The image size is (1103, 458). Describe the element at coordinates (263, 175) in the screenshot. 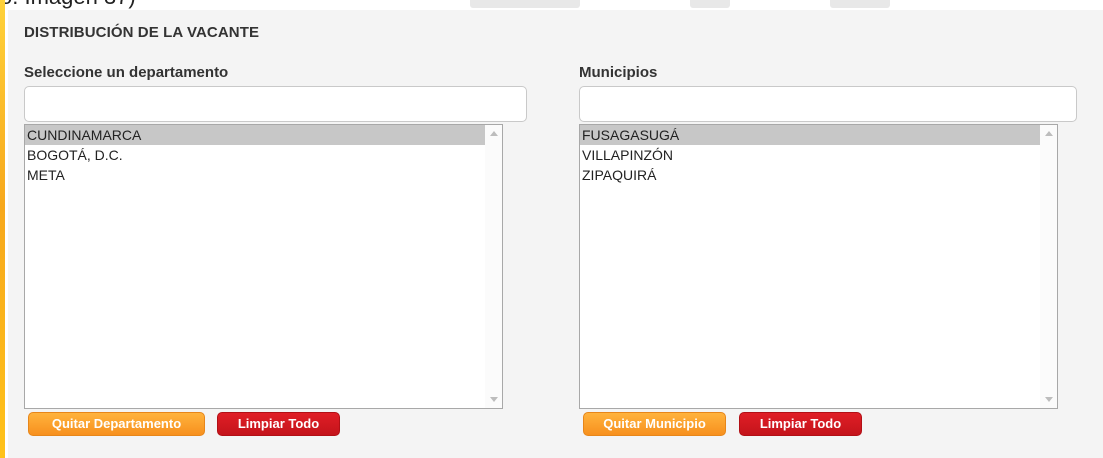

I see `department-option: META` at that location.